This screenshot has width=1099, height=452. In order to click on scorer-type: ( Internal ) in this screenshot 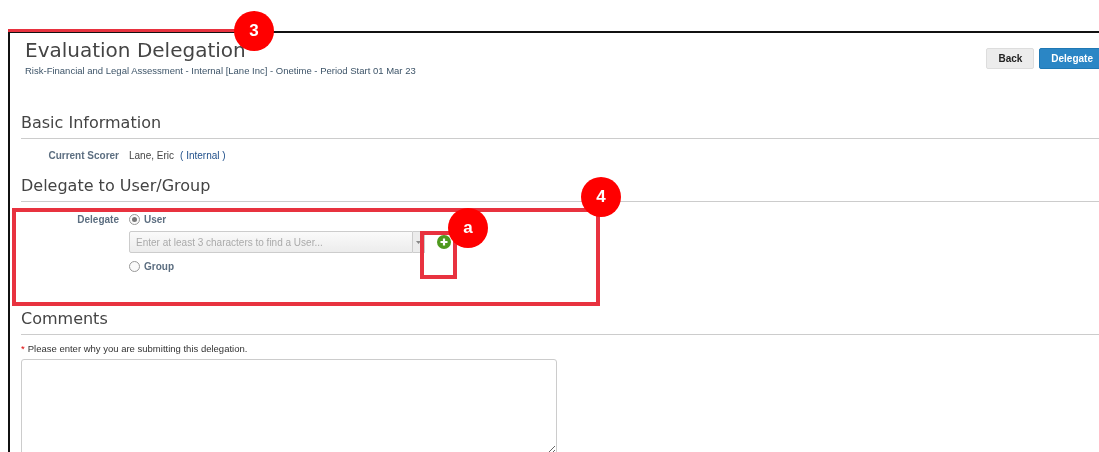, I will do `click(203, 155)`.